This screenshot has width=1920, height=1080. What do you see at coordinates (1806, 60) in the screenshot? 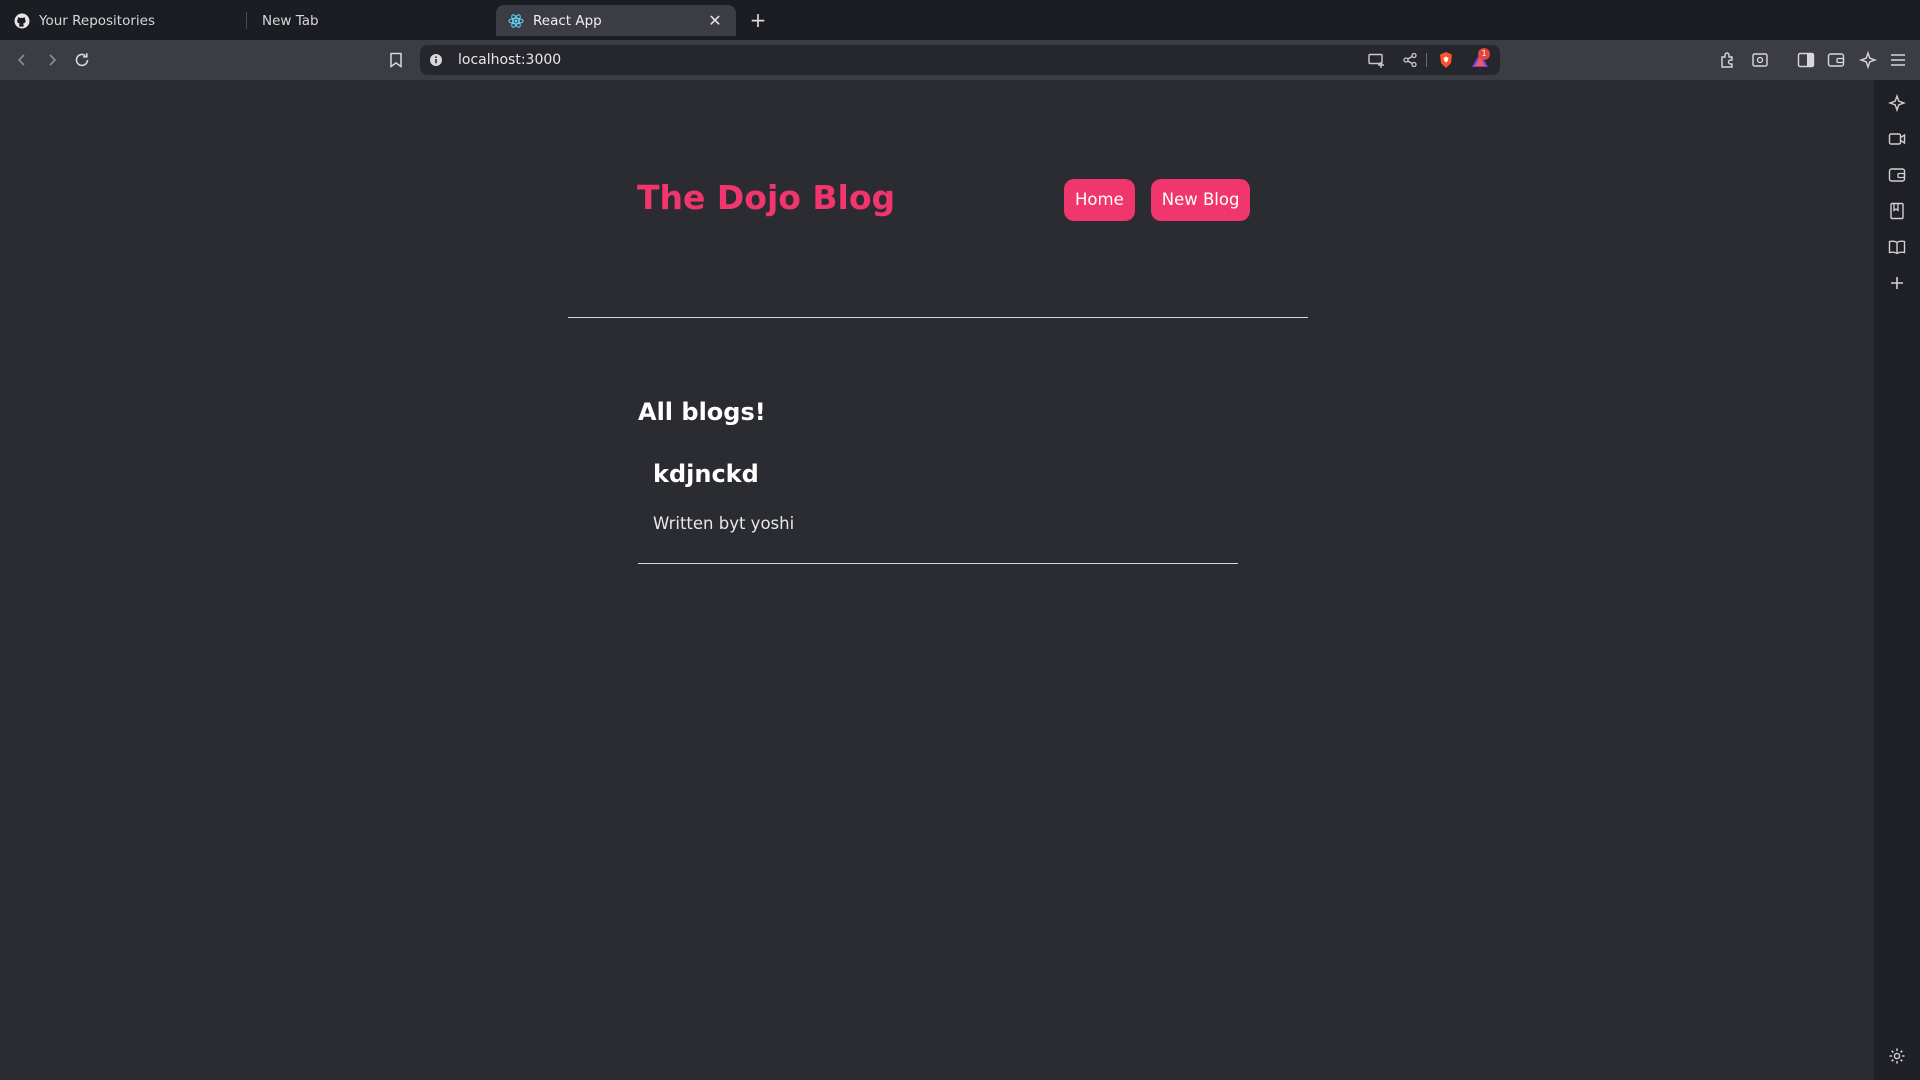
I see `sidebar-toggle-icon` at bounding box center [1806, 60].